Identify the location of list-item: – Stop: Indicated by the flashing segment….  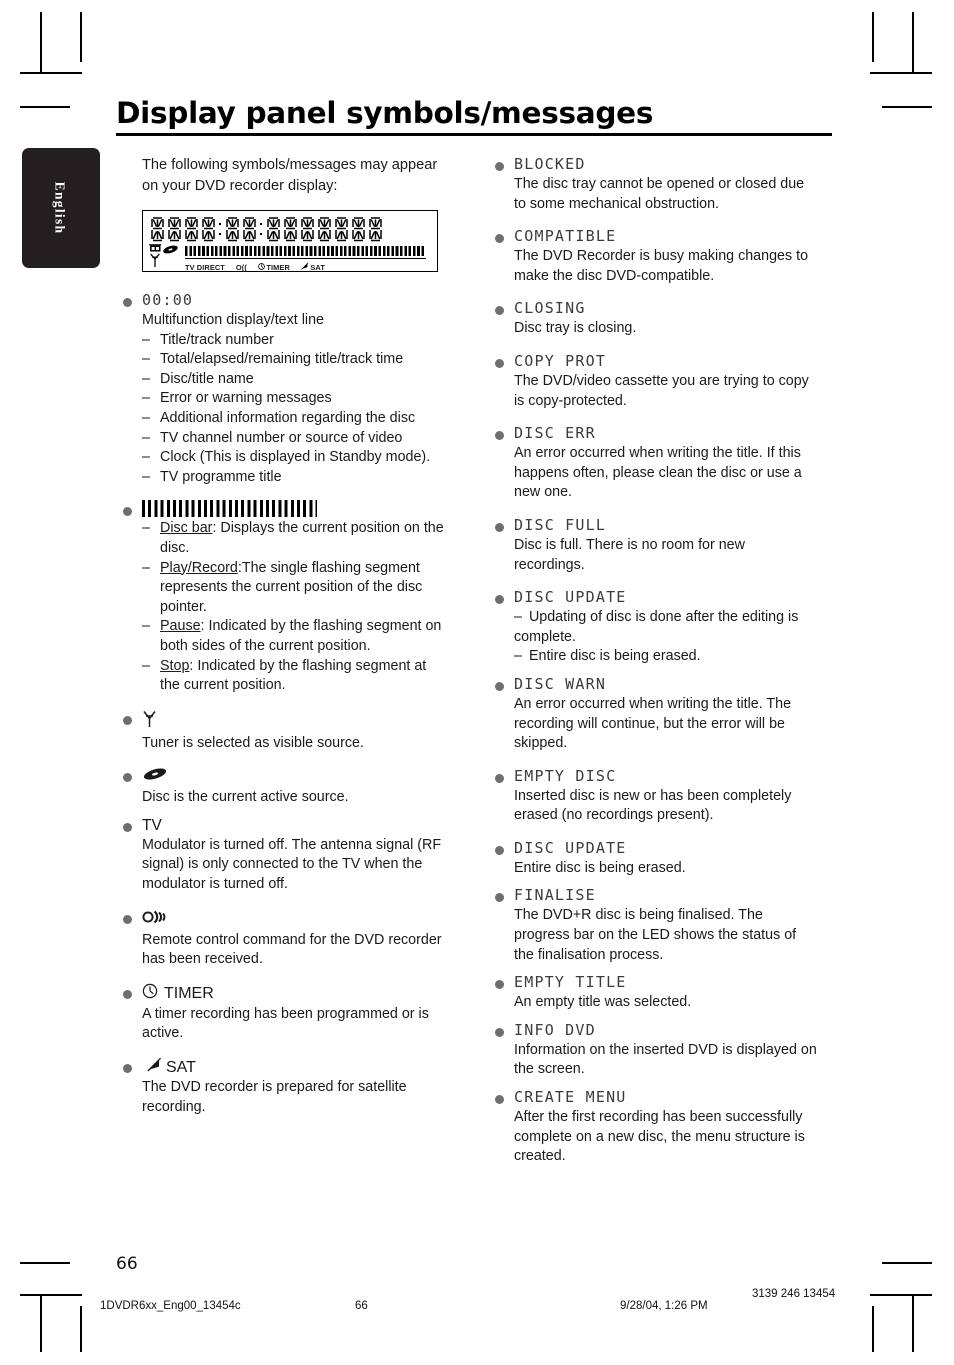
(284, 675).